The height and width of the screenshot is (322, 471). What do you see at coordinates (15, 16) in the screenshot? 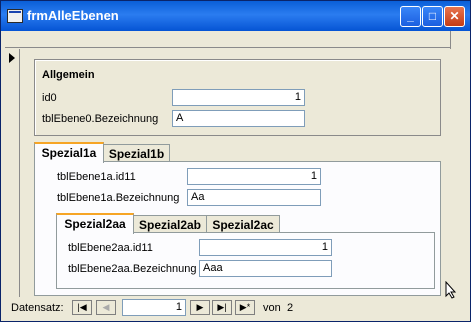
I see `form-icon` at bounding box center [15, 16].